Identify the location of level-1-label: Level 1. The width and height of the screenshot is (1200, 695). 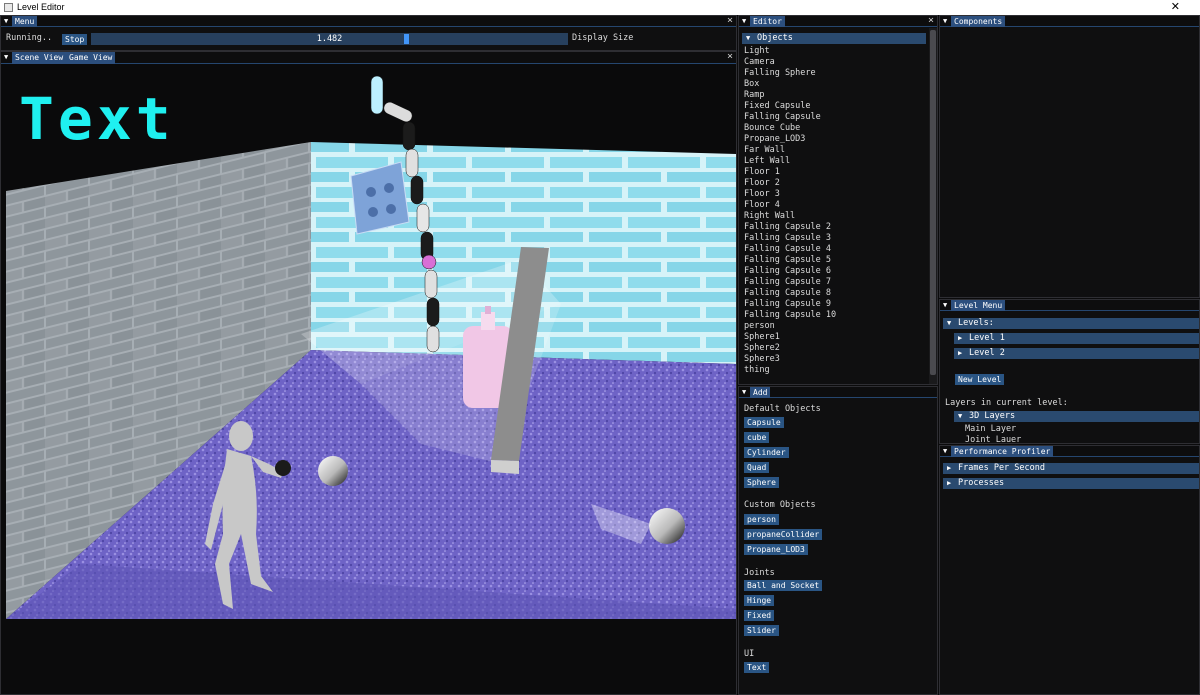
(987, 338).